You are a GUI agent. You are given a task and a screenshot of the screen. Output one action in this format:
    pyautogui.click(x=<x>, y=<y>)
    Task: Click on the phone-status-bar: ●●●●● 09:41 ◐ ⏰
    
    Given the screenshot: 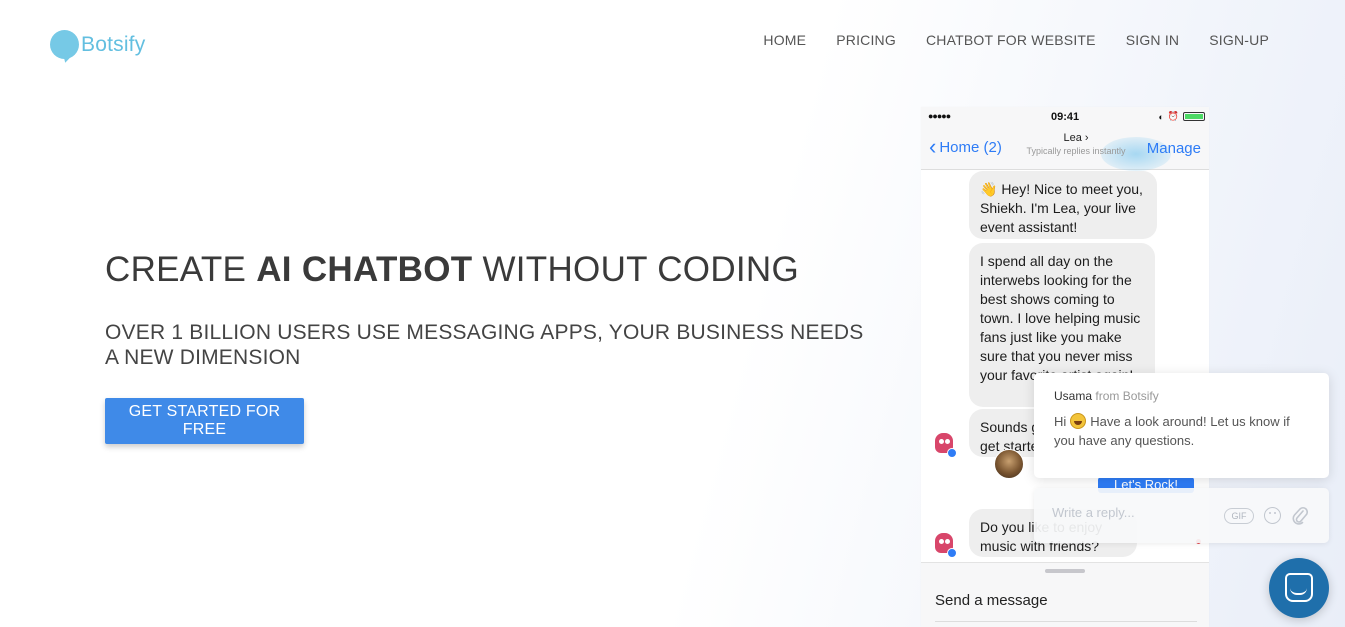 What is the action you would take?
    pyautogui.click(x=1065, y=118)
    